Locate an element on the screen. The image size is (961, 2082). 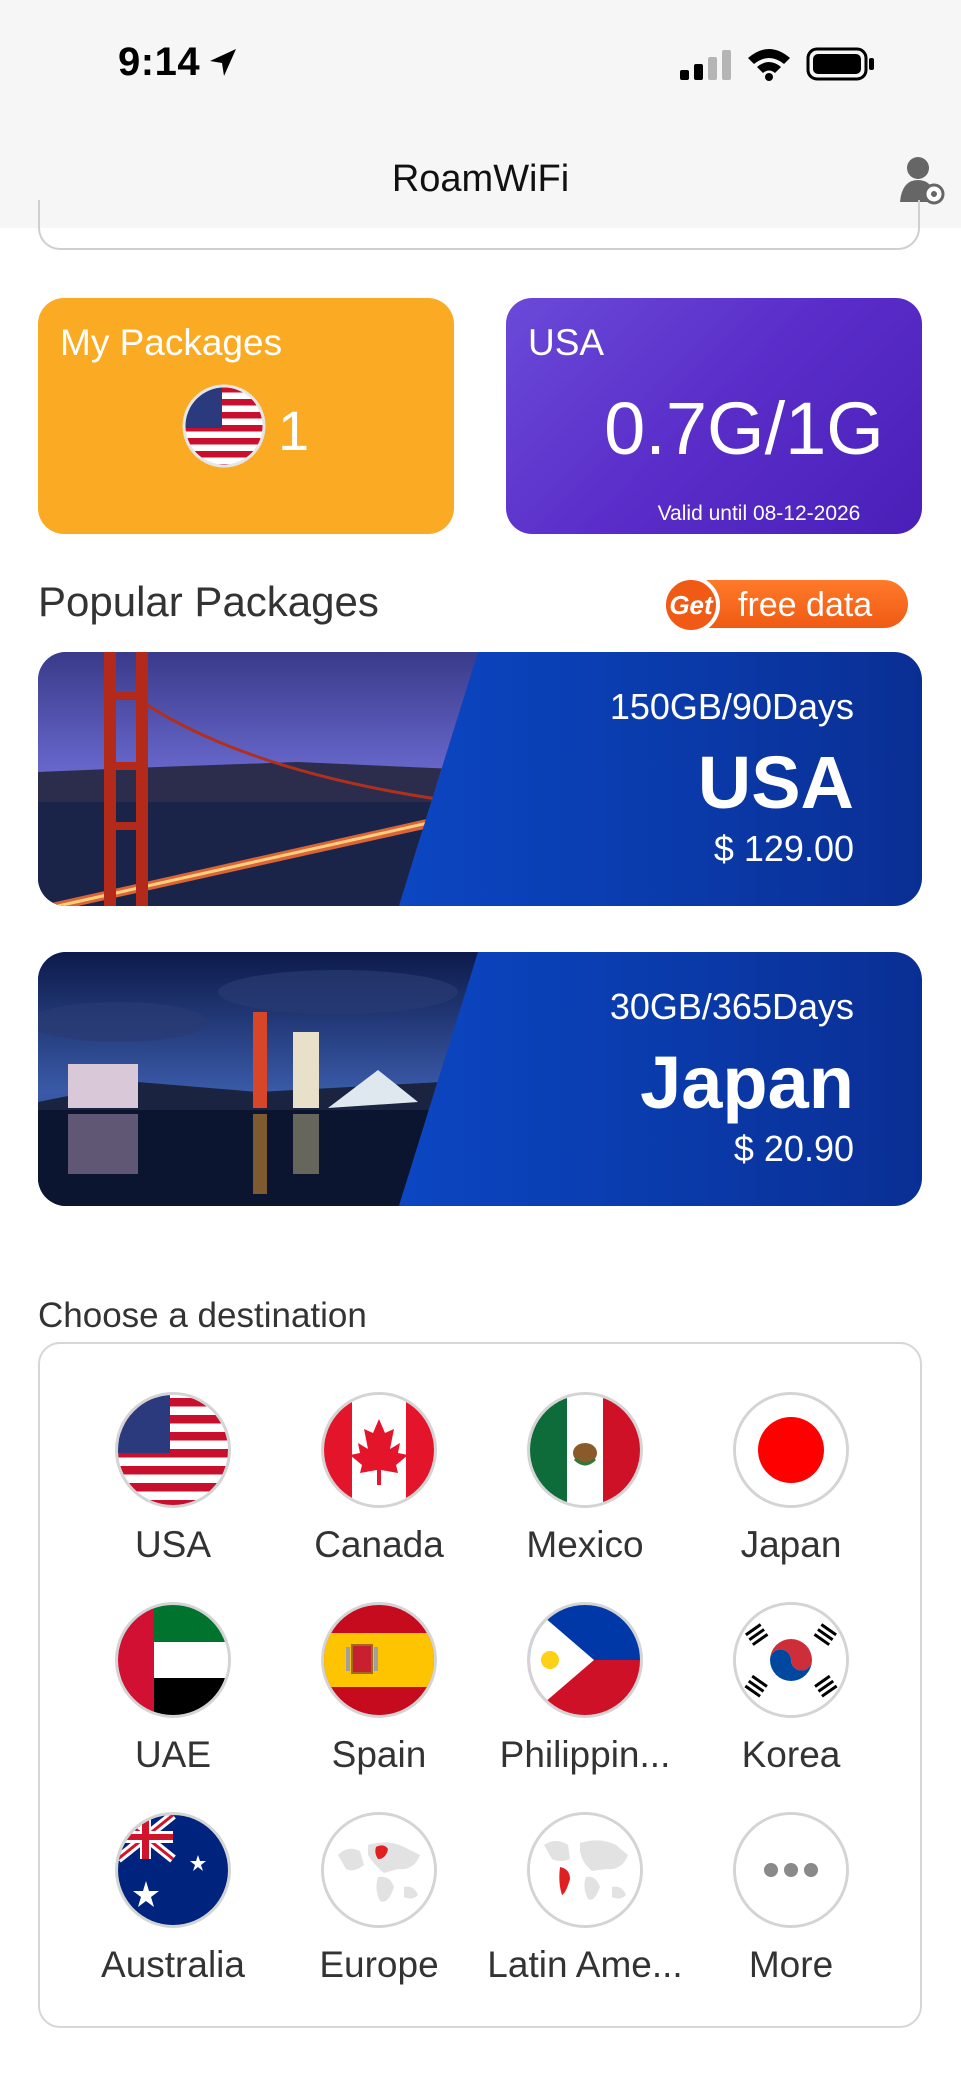
korea-flag-icon is located at coordinates (791, 1660).